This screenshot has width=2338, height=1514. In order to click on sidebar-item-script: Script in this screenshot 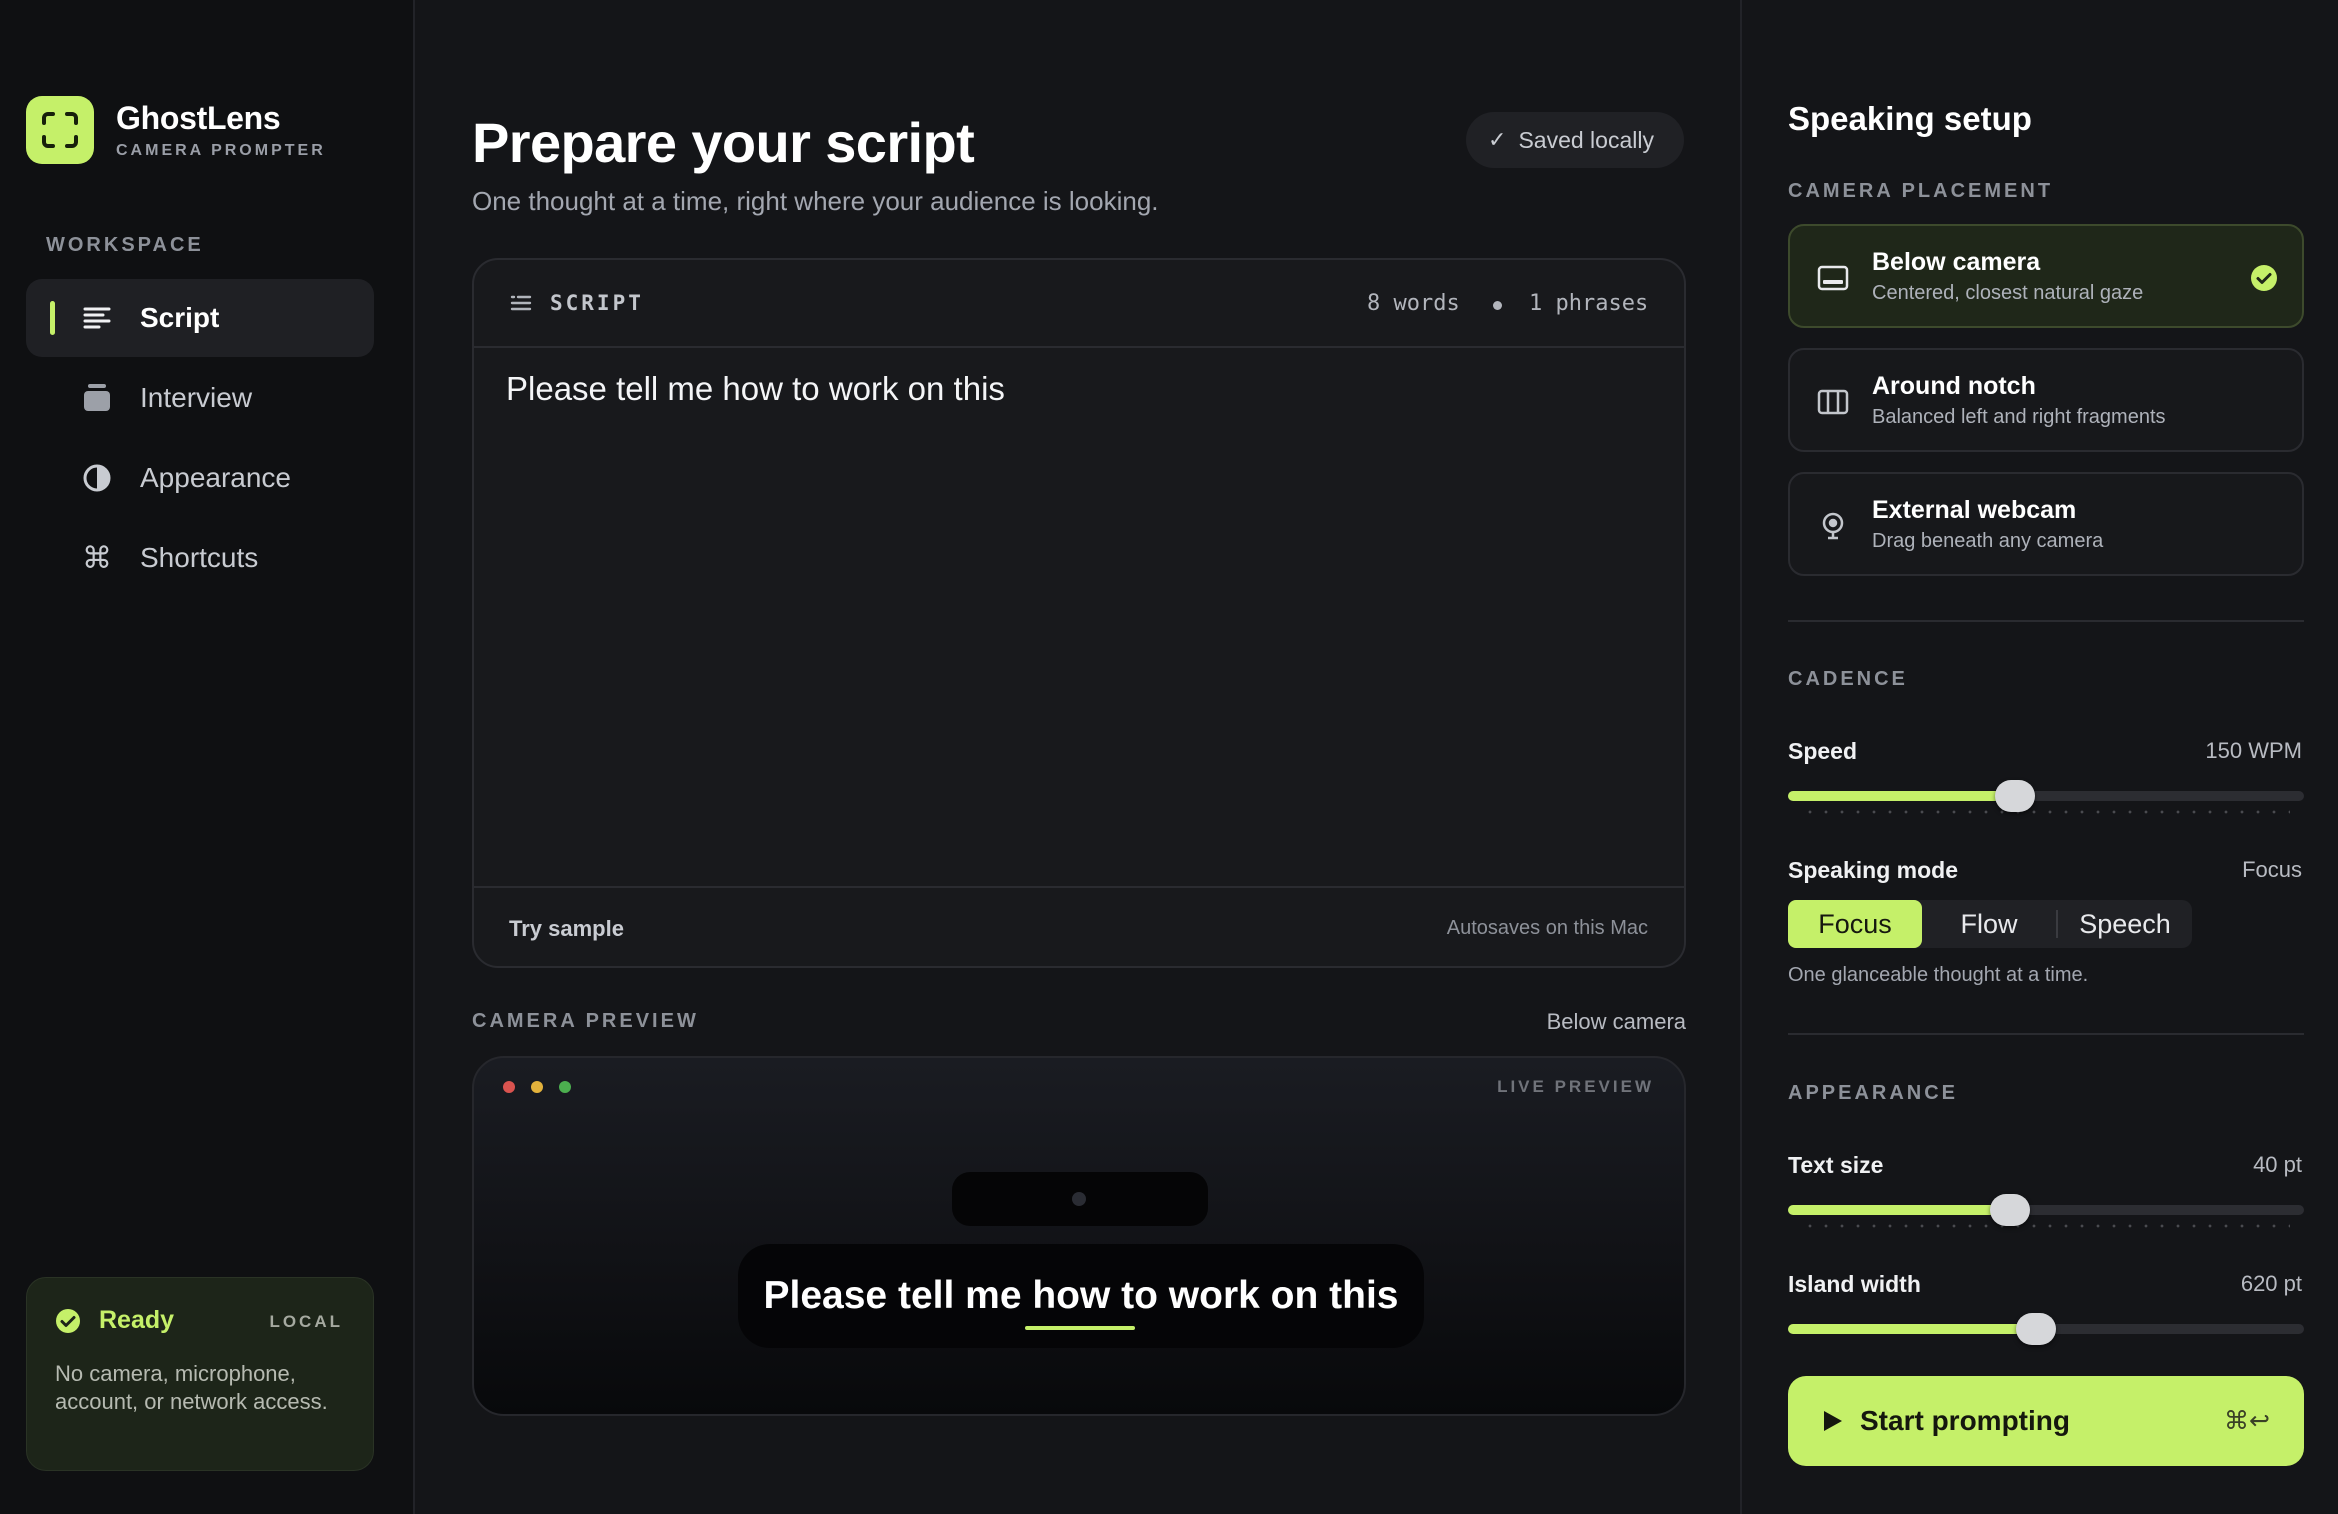, I will do `click(200, 318)`.